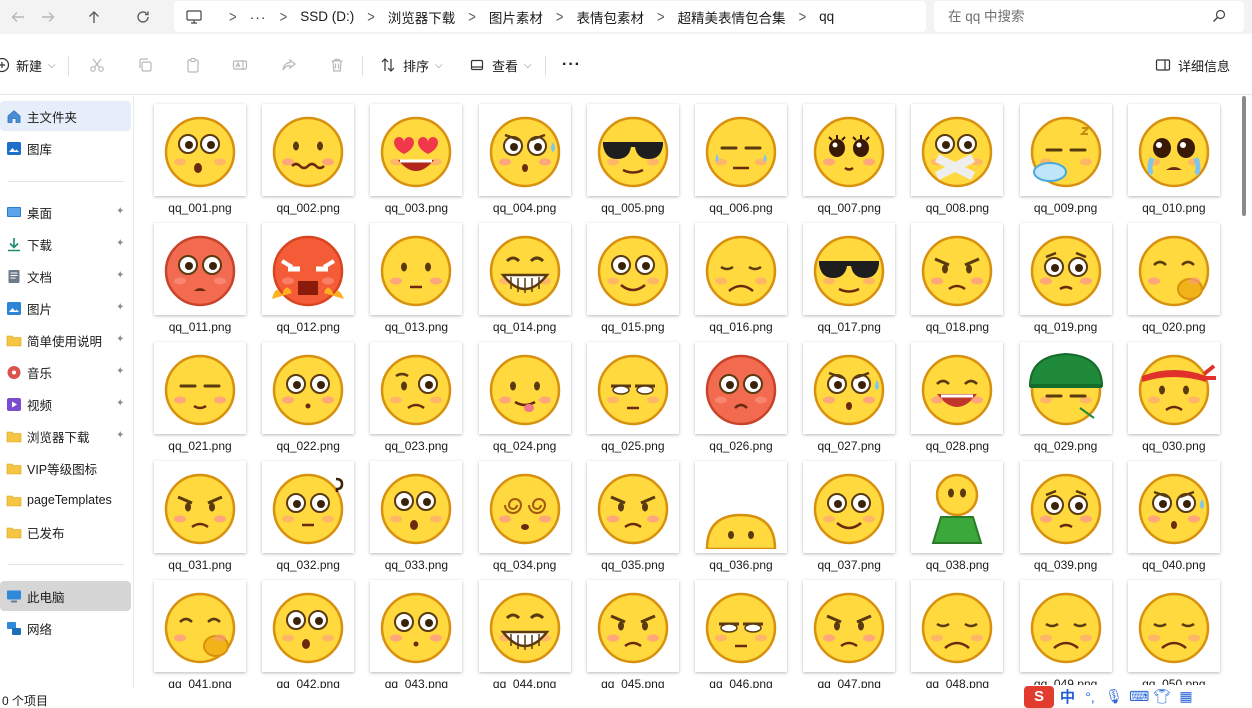 The width and height of the screenshot is (1252, 708). What do you see at coordinates (957, 512) in the screenshot?
I see `file-tile: qq_038.png` at bounding box center [957, 512].